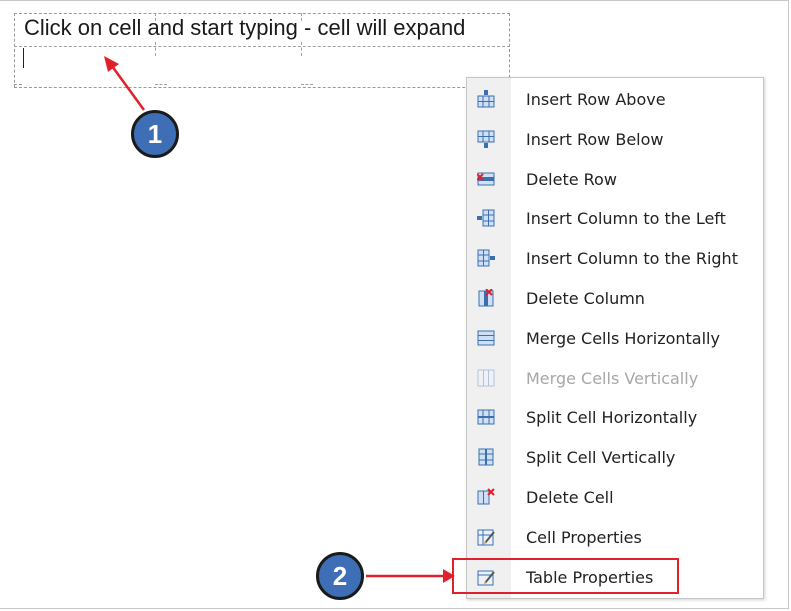 The height and width of the screenshot is (611, 791). What do you see at coordinates (486, 297) in the screenshot?
I see `delete-column-icon` at bounding box center [486, 297].